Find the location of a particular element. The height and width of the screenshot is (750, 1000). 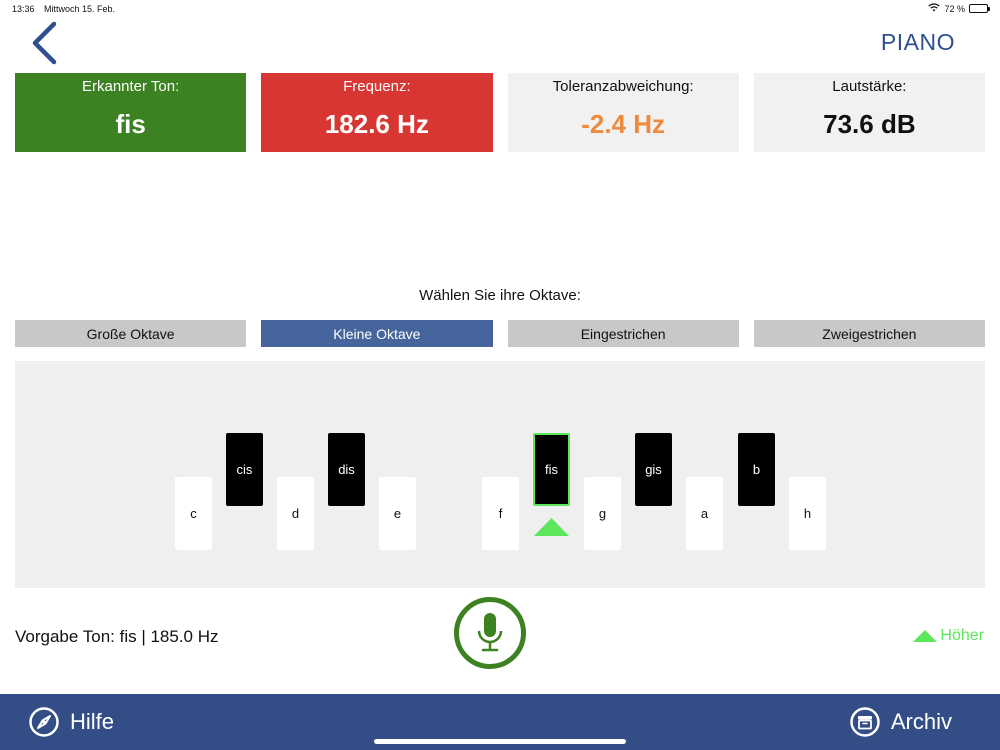

octave-grosse-button: Große Oktave is located at coordinates (131, 333).